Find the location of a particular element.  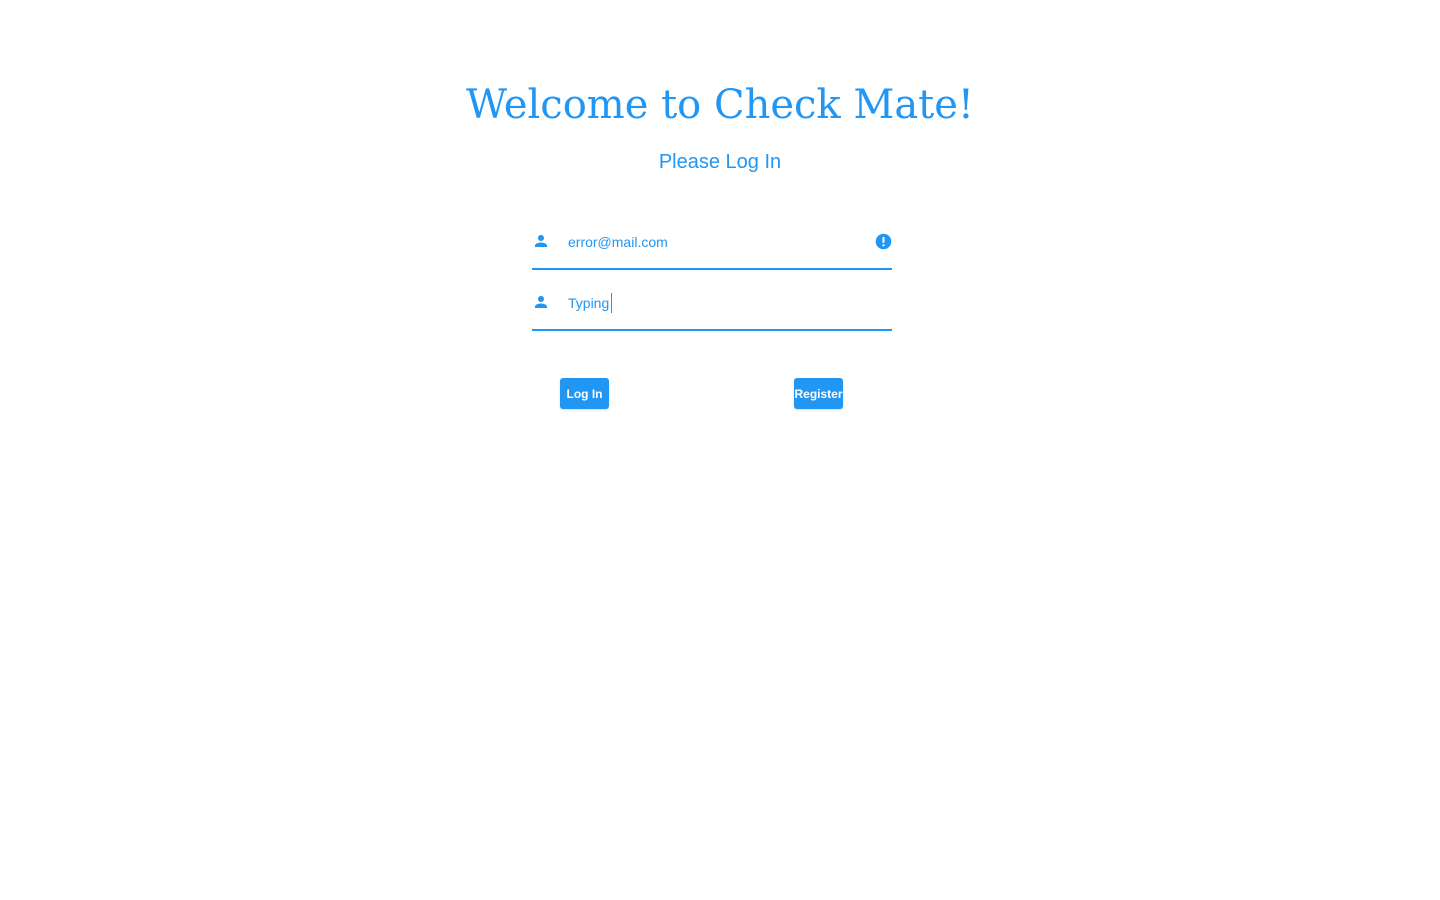

login-button: Log In is located at coordinates (584, 393).